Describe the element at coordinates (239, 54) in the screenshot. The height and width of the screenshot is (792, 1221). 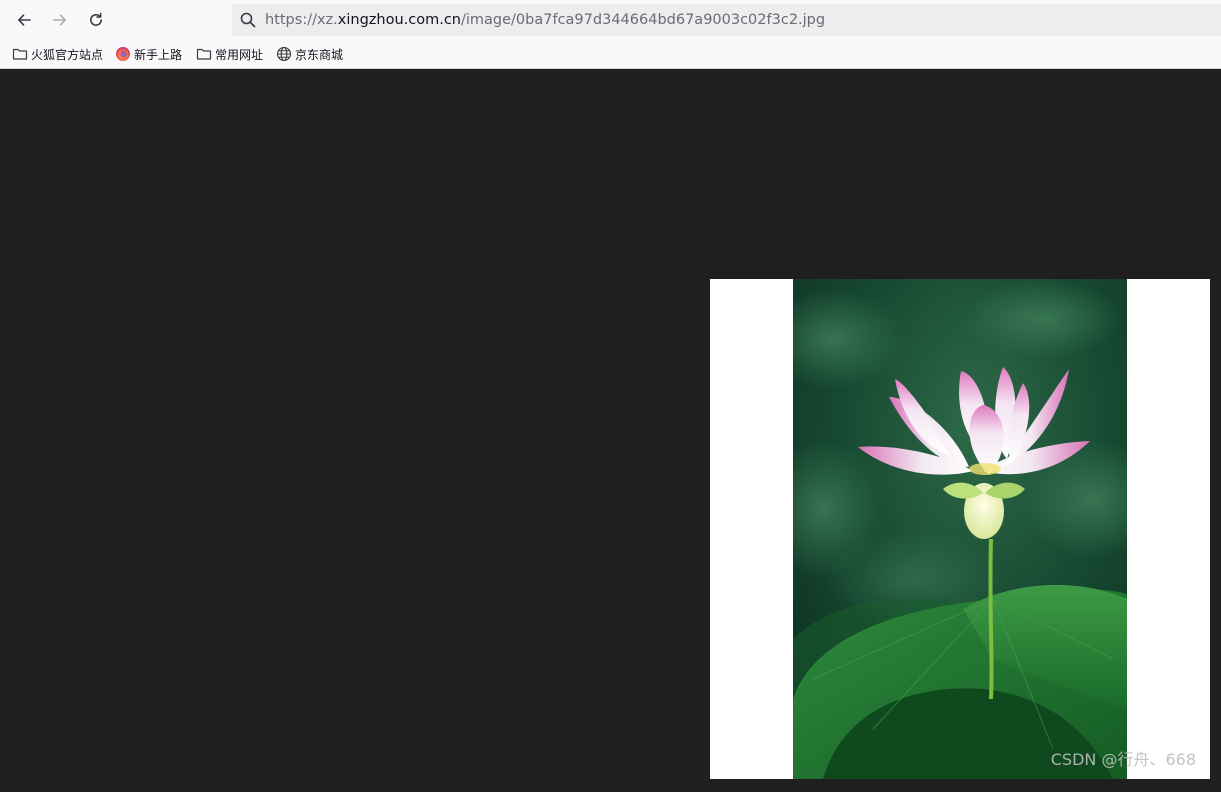
I see `bookmark-label: 常用网址` at that location.